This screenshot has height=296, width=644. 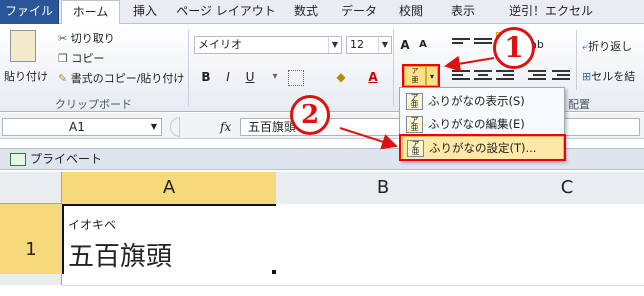 I want to click on arrow-to-furigana-button, so click(x=469, y=63).